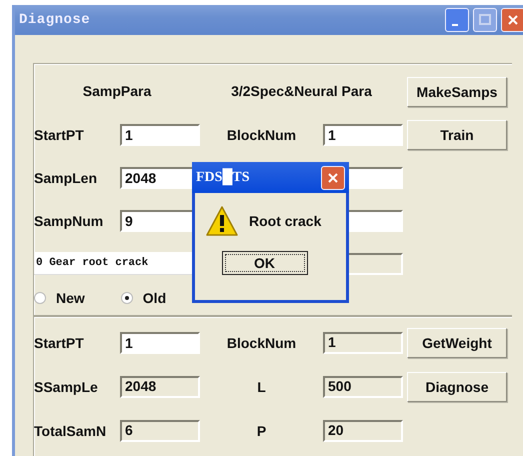 This screenshot has width=523, height=456. Describe the element at coordinates (363, 387) in the screenshot. I see `readonly-field: 500` at that location.